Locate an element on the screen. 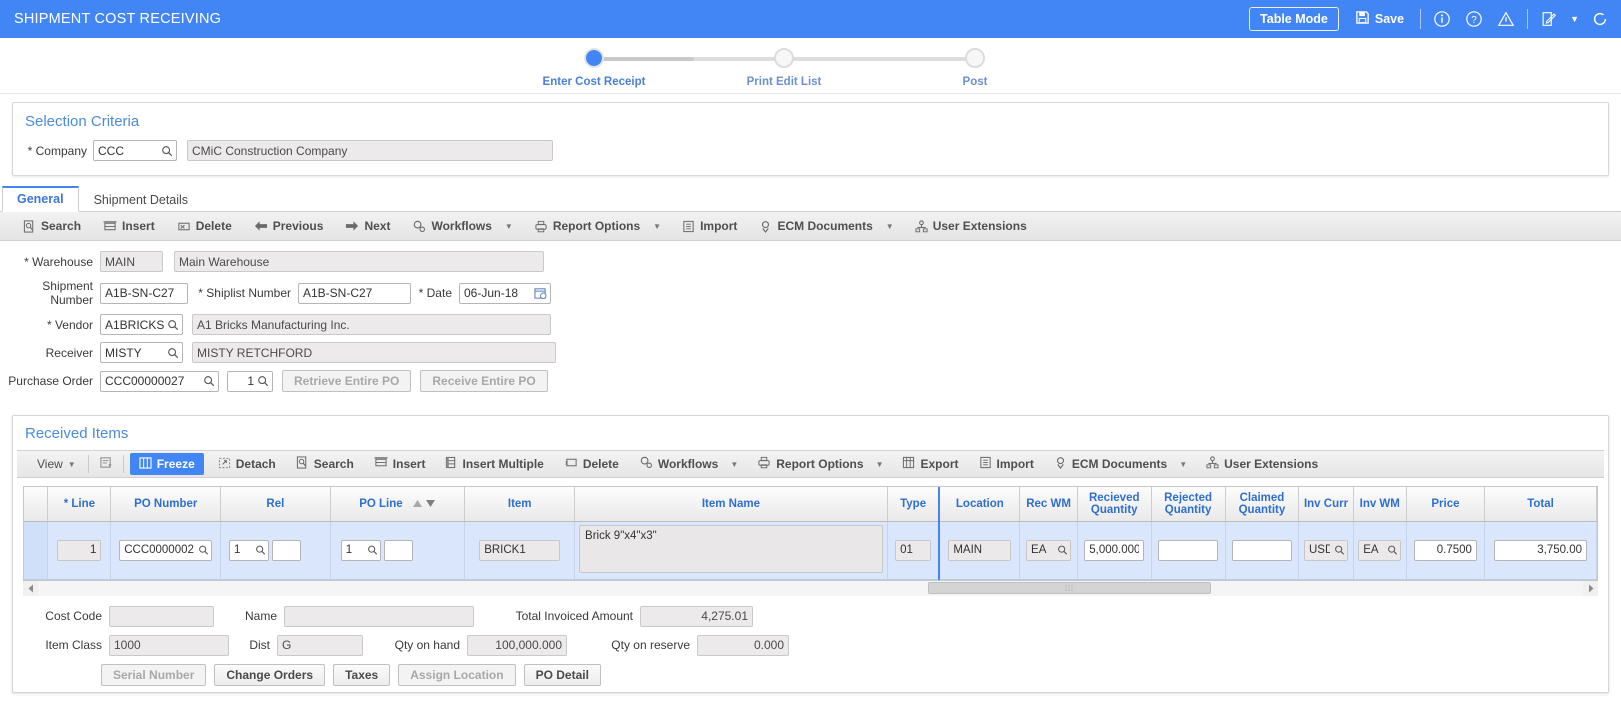 This screenshot has height=704, width=1621. rel-lov is located at coordinates (249, 550).